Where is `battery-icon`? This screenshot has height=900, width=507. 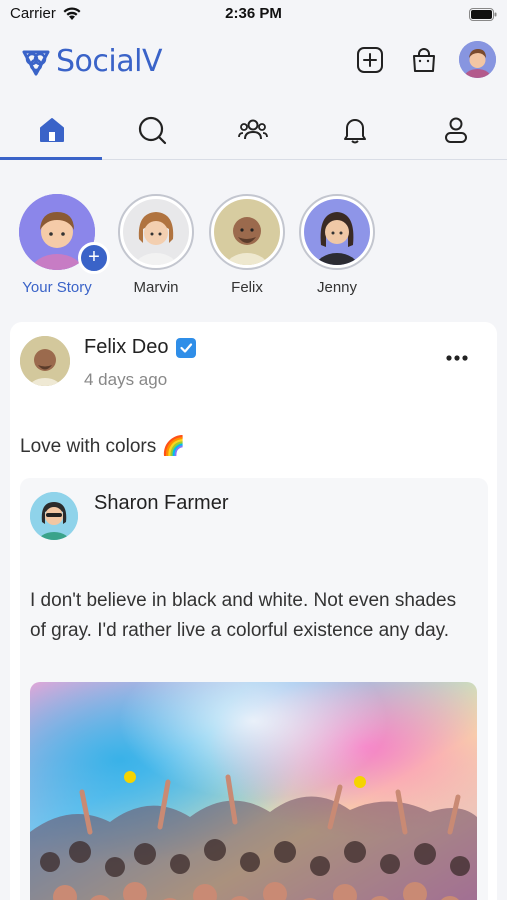
battery-icon is located at coordinates (483, 14).